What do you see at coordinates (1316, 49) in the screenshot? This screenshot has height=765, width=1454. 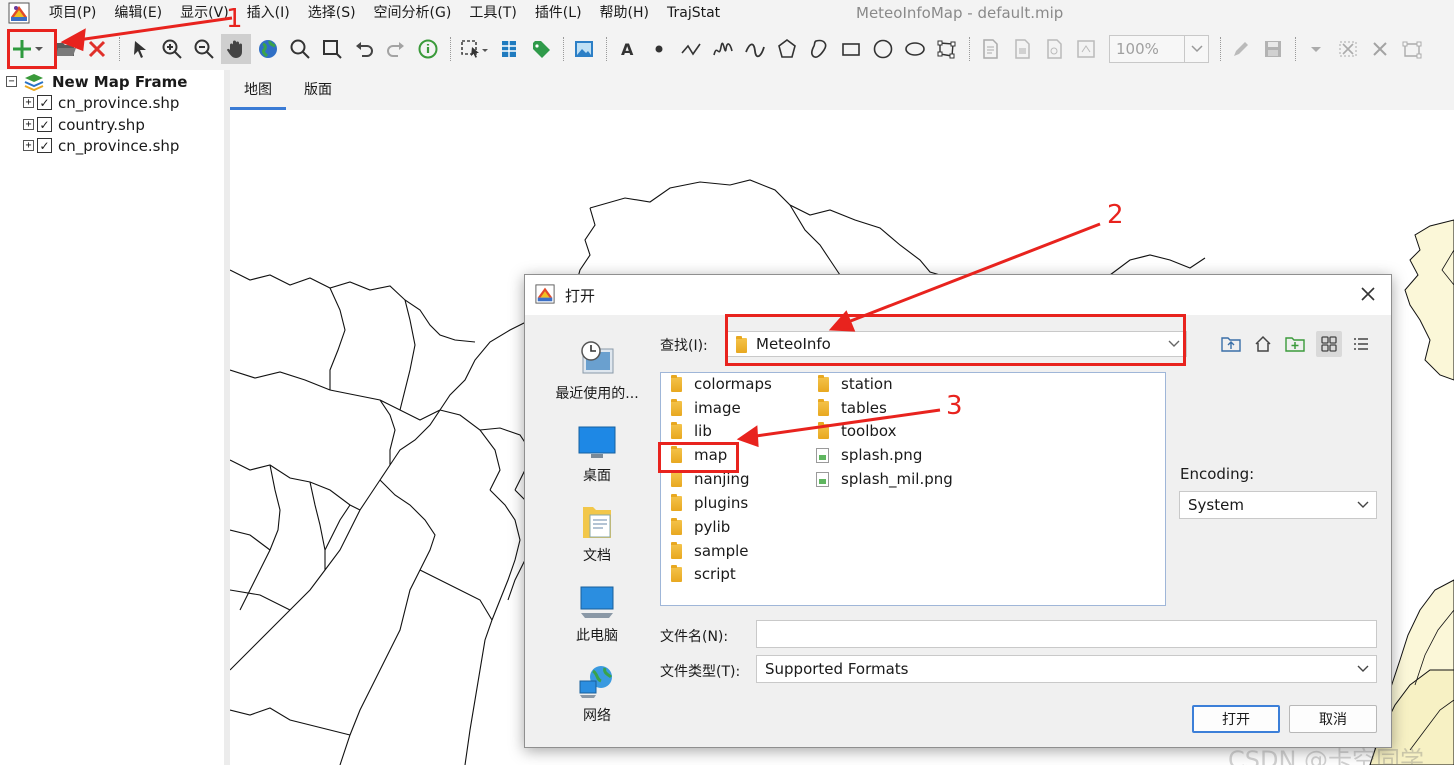 I see `dropdown-arrow-icon` at bounding box center [1316, 49].